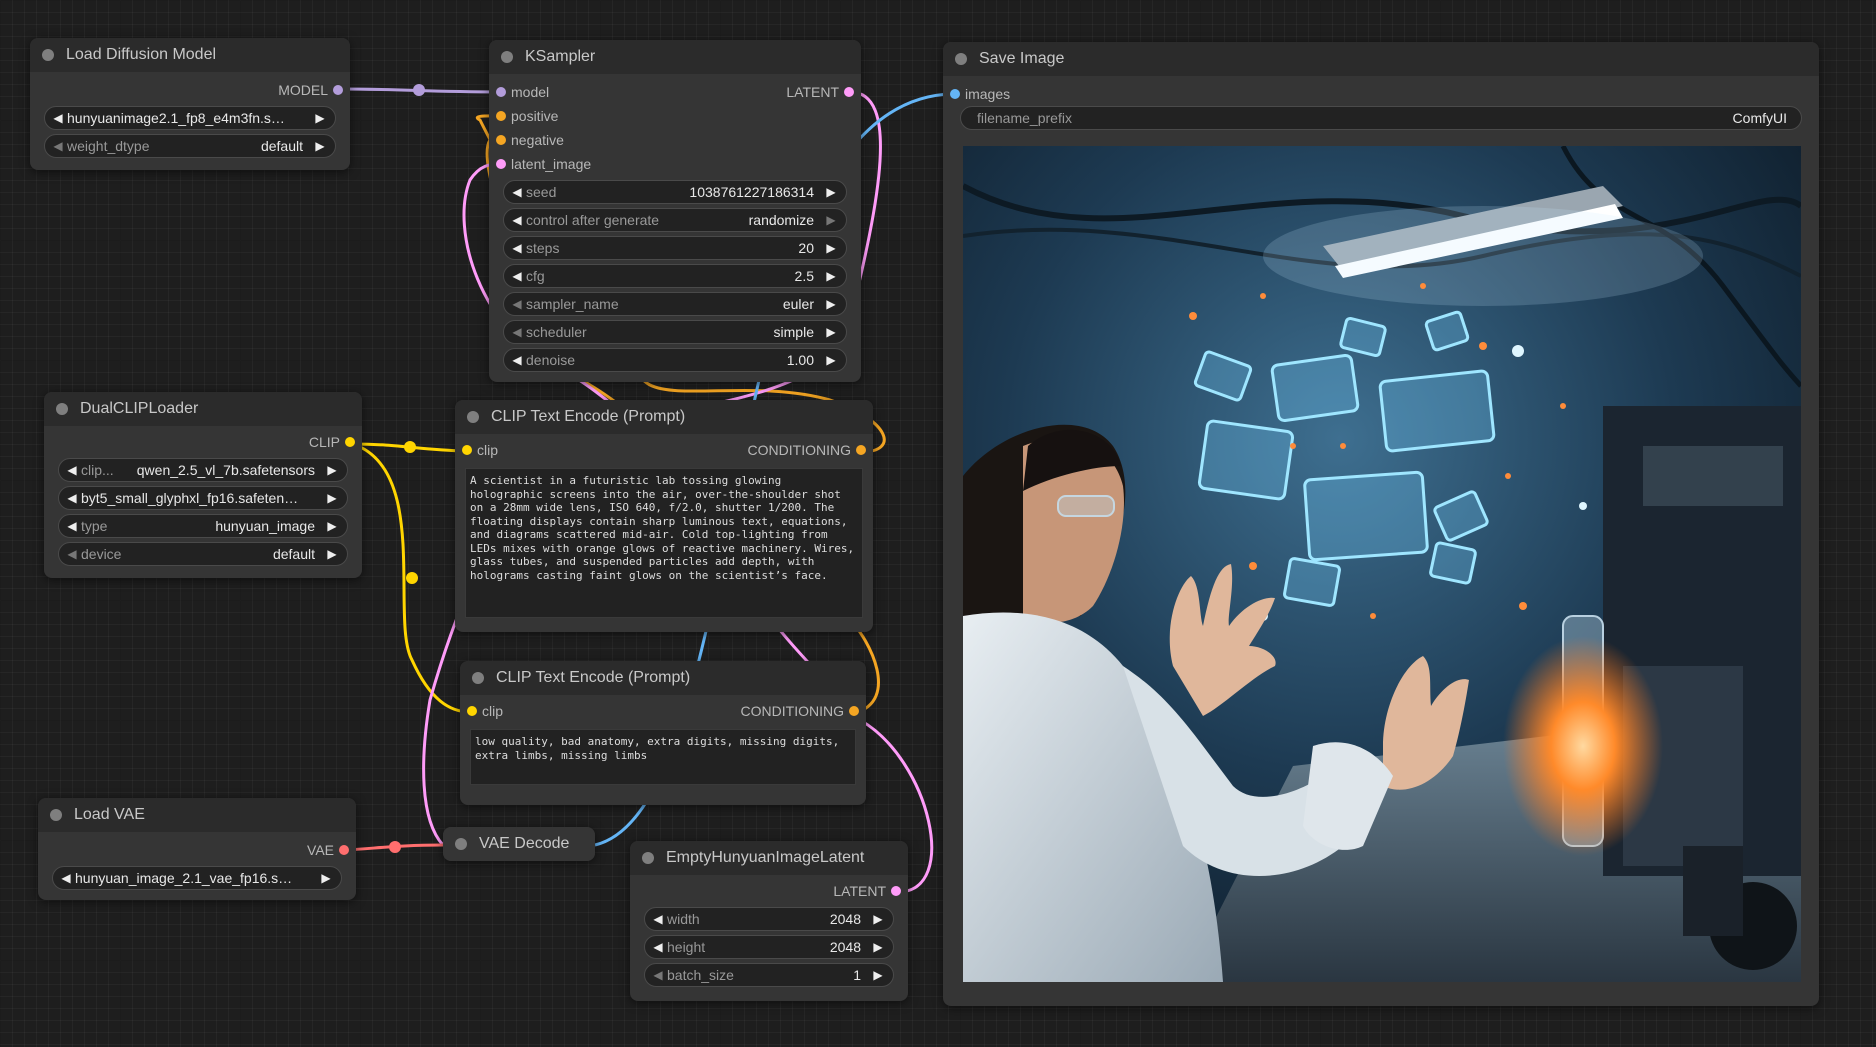  I want to click on output-port-model, so click(338, 90).